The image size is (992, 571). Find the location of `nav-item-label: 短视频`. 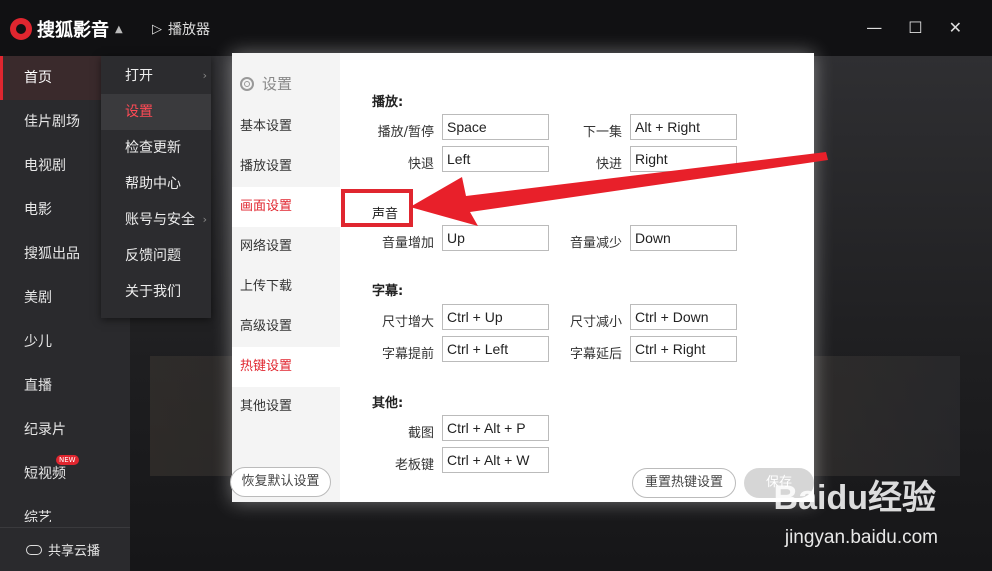

nav-item-label: 短视频 is located at coordinates (45, 474).